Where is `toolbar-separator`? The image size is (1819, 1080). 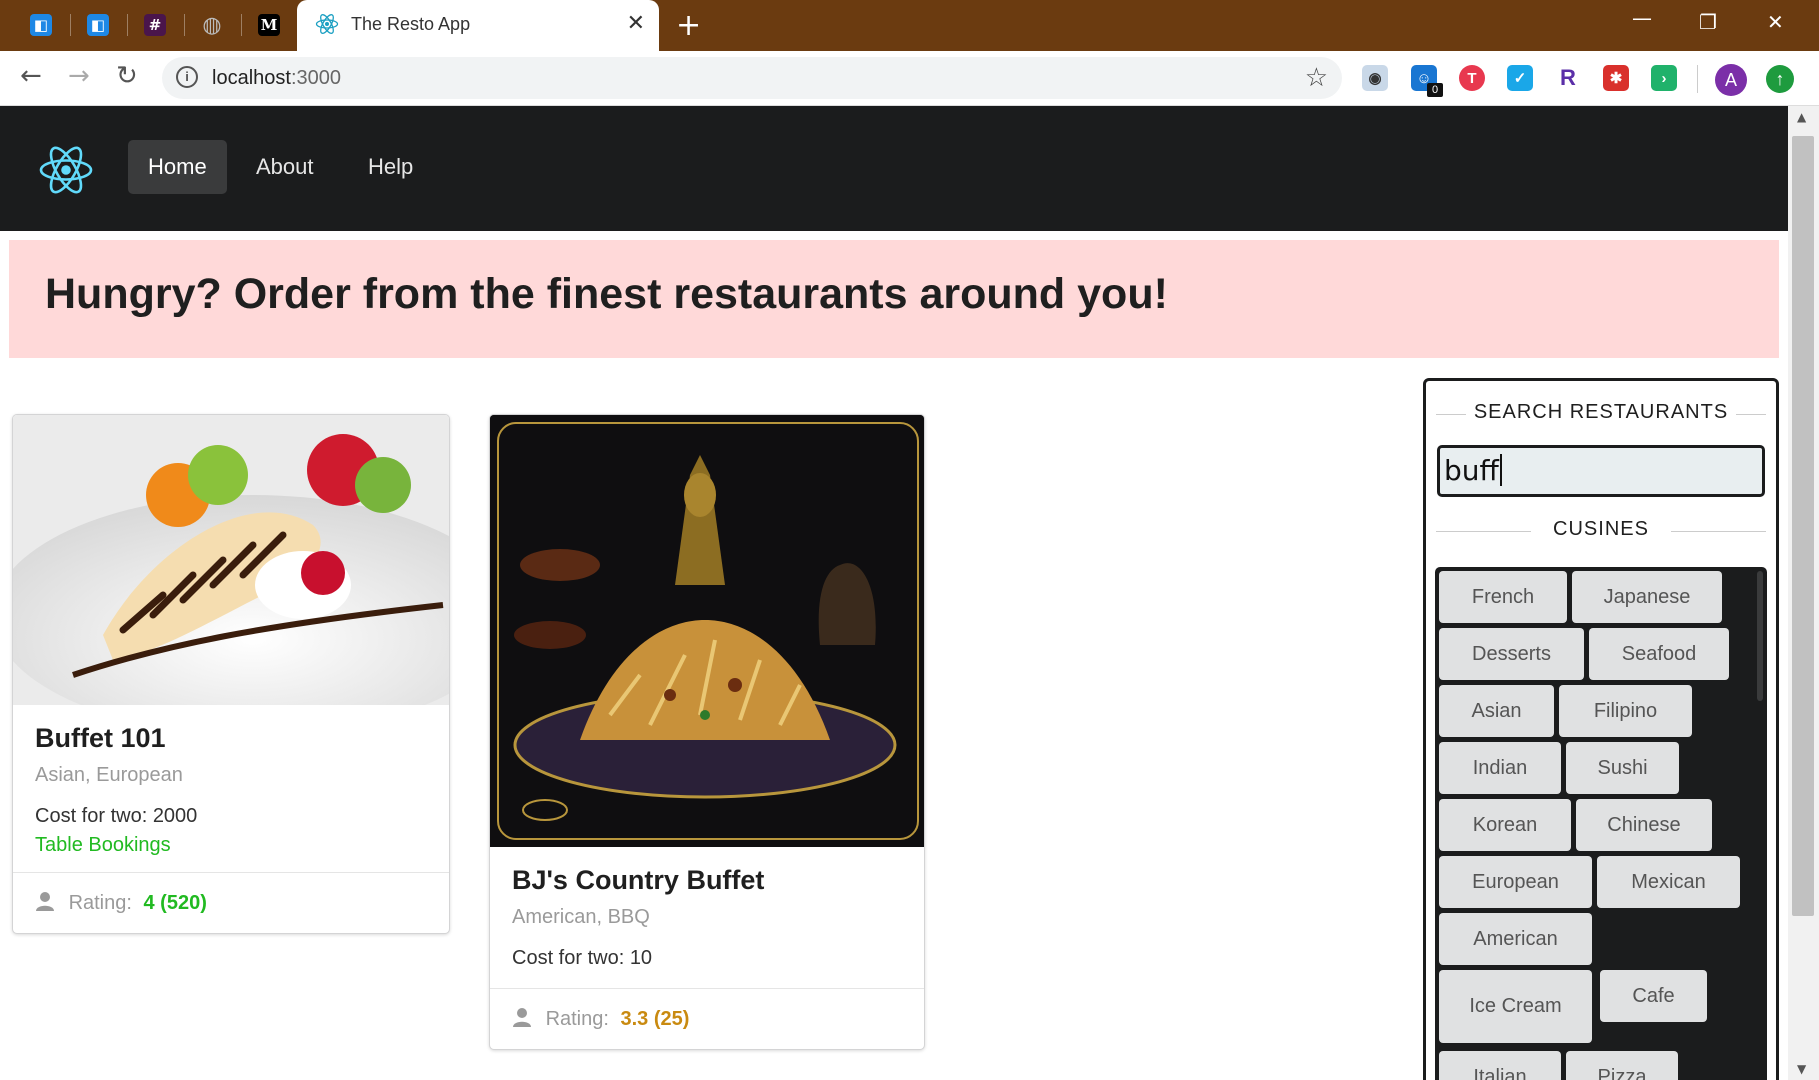
toolbar-separator is located at coordinates (1697, 79).